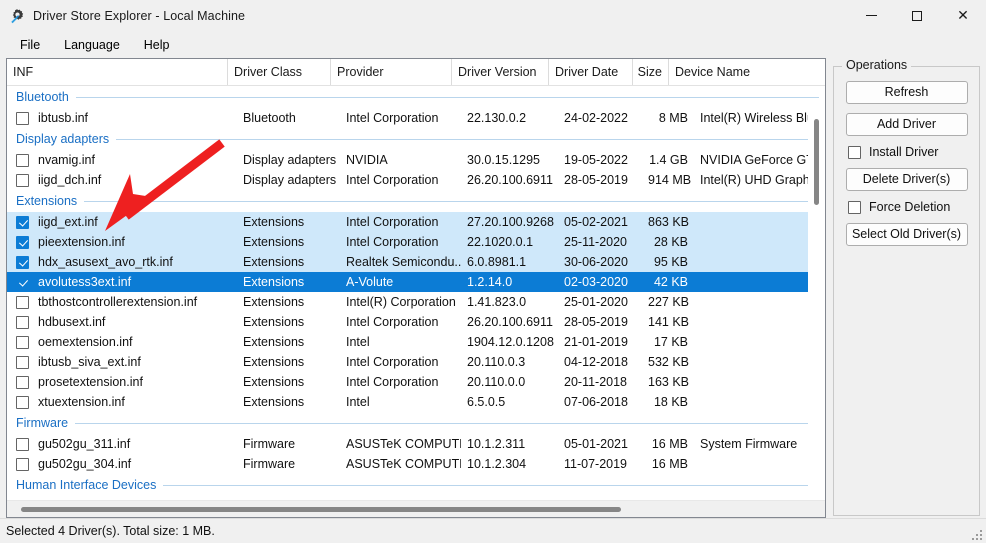 This screenshot has width=986, height=543. Describe the element at coordinates (816, 306) in the screenshot. I see `vertical-scrollbar` at that location.